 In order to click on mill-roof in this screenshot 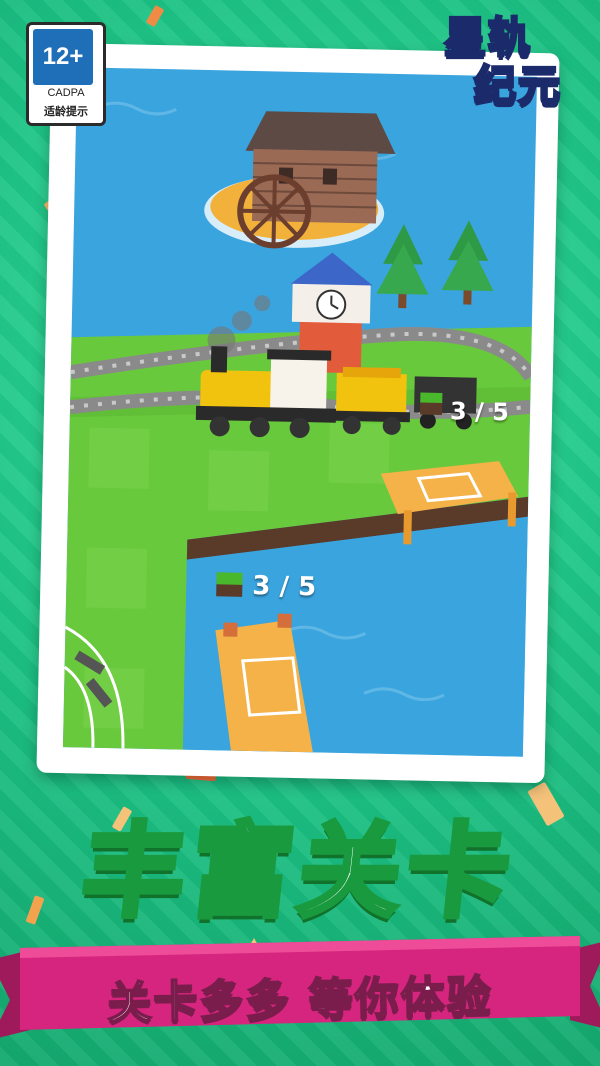, I will do `click(320, 132)`.